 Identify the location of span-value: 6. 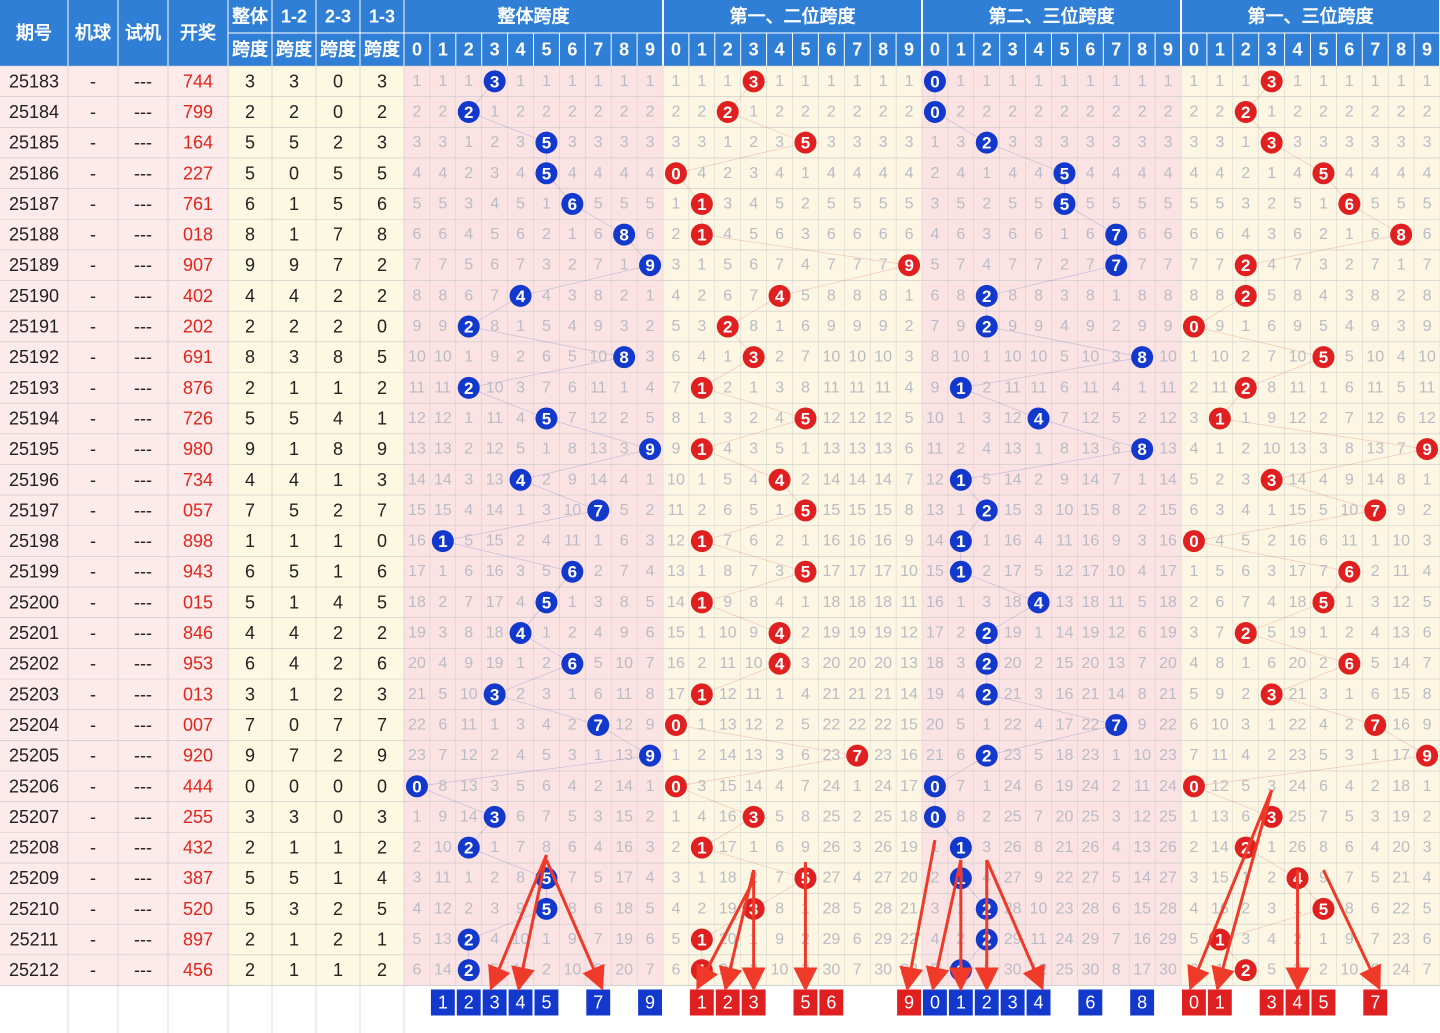
(250, 572).